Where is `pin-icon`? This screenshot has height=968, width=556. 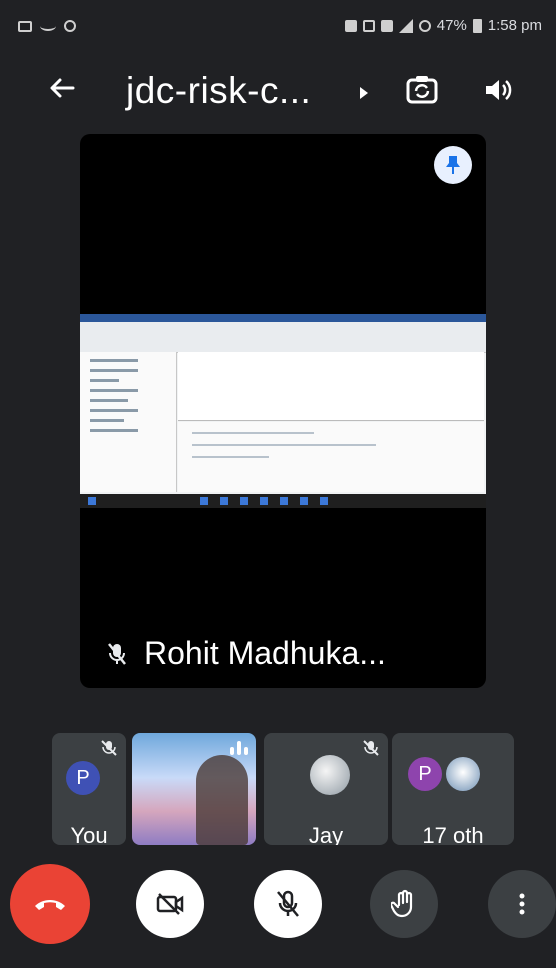
pin-icon is located at coordinates (453, 165).